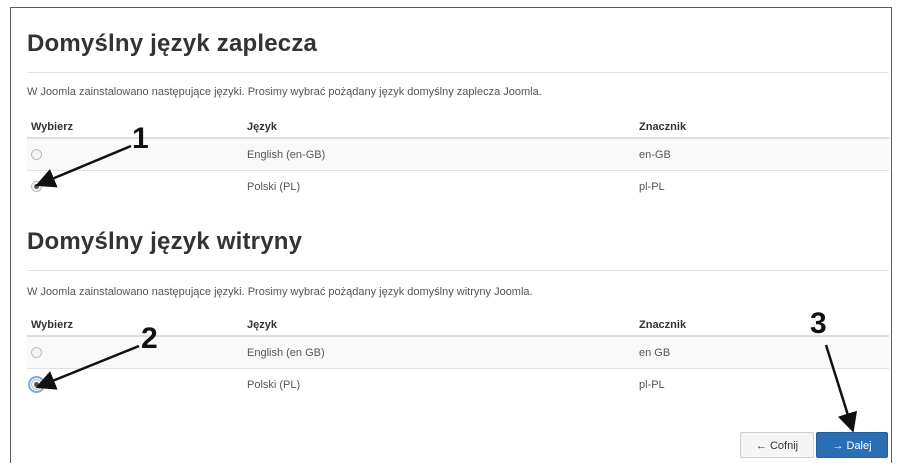 This screenshot has height=466, width=904. I want to click on back-button-label: ← Cofnij, so click(777, 446).